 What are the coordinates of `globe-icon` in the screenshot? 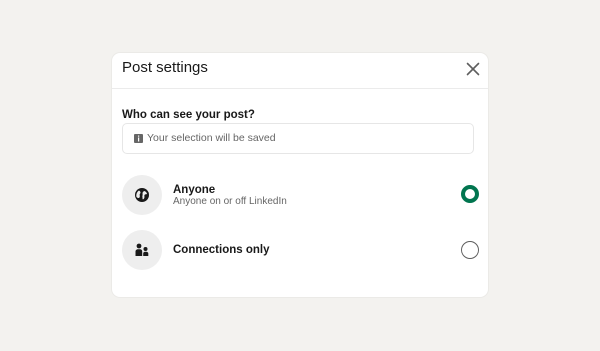 It's located at (142, 195).